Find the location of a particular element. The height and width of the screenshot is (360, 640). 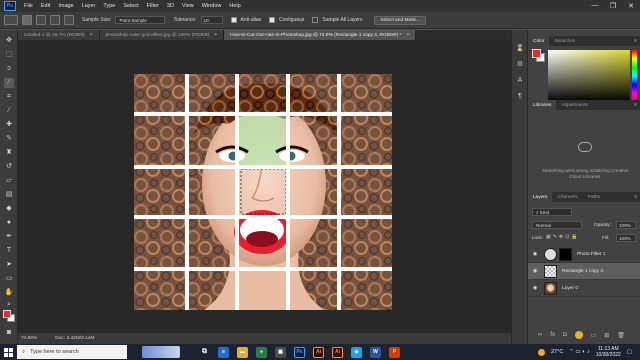

fill-input: 100% is located at coordinates (626, 238).